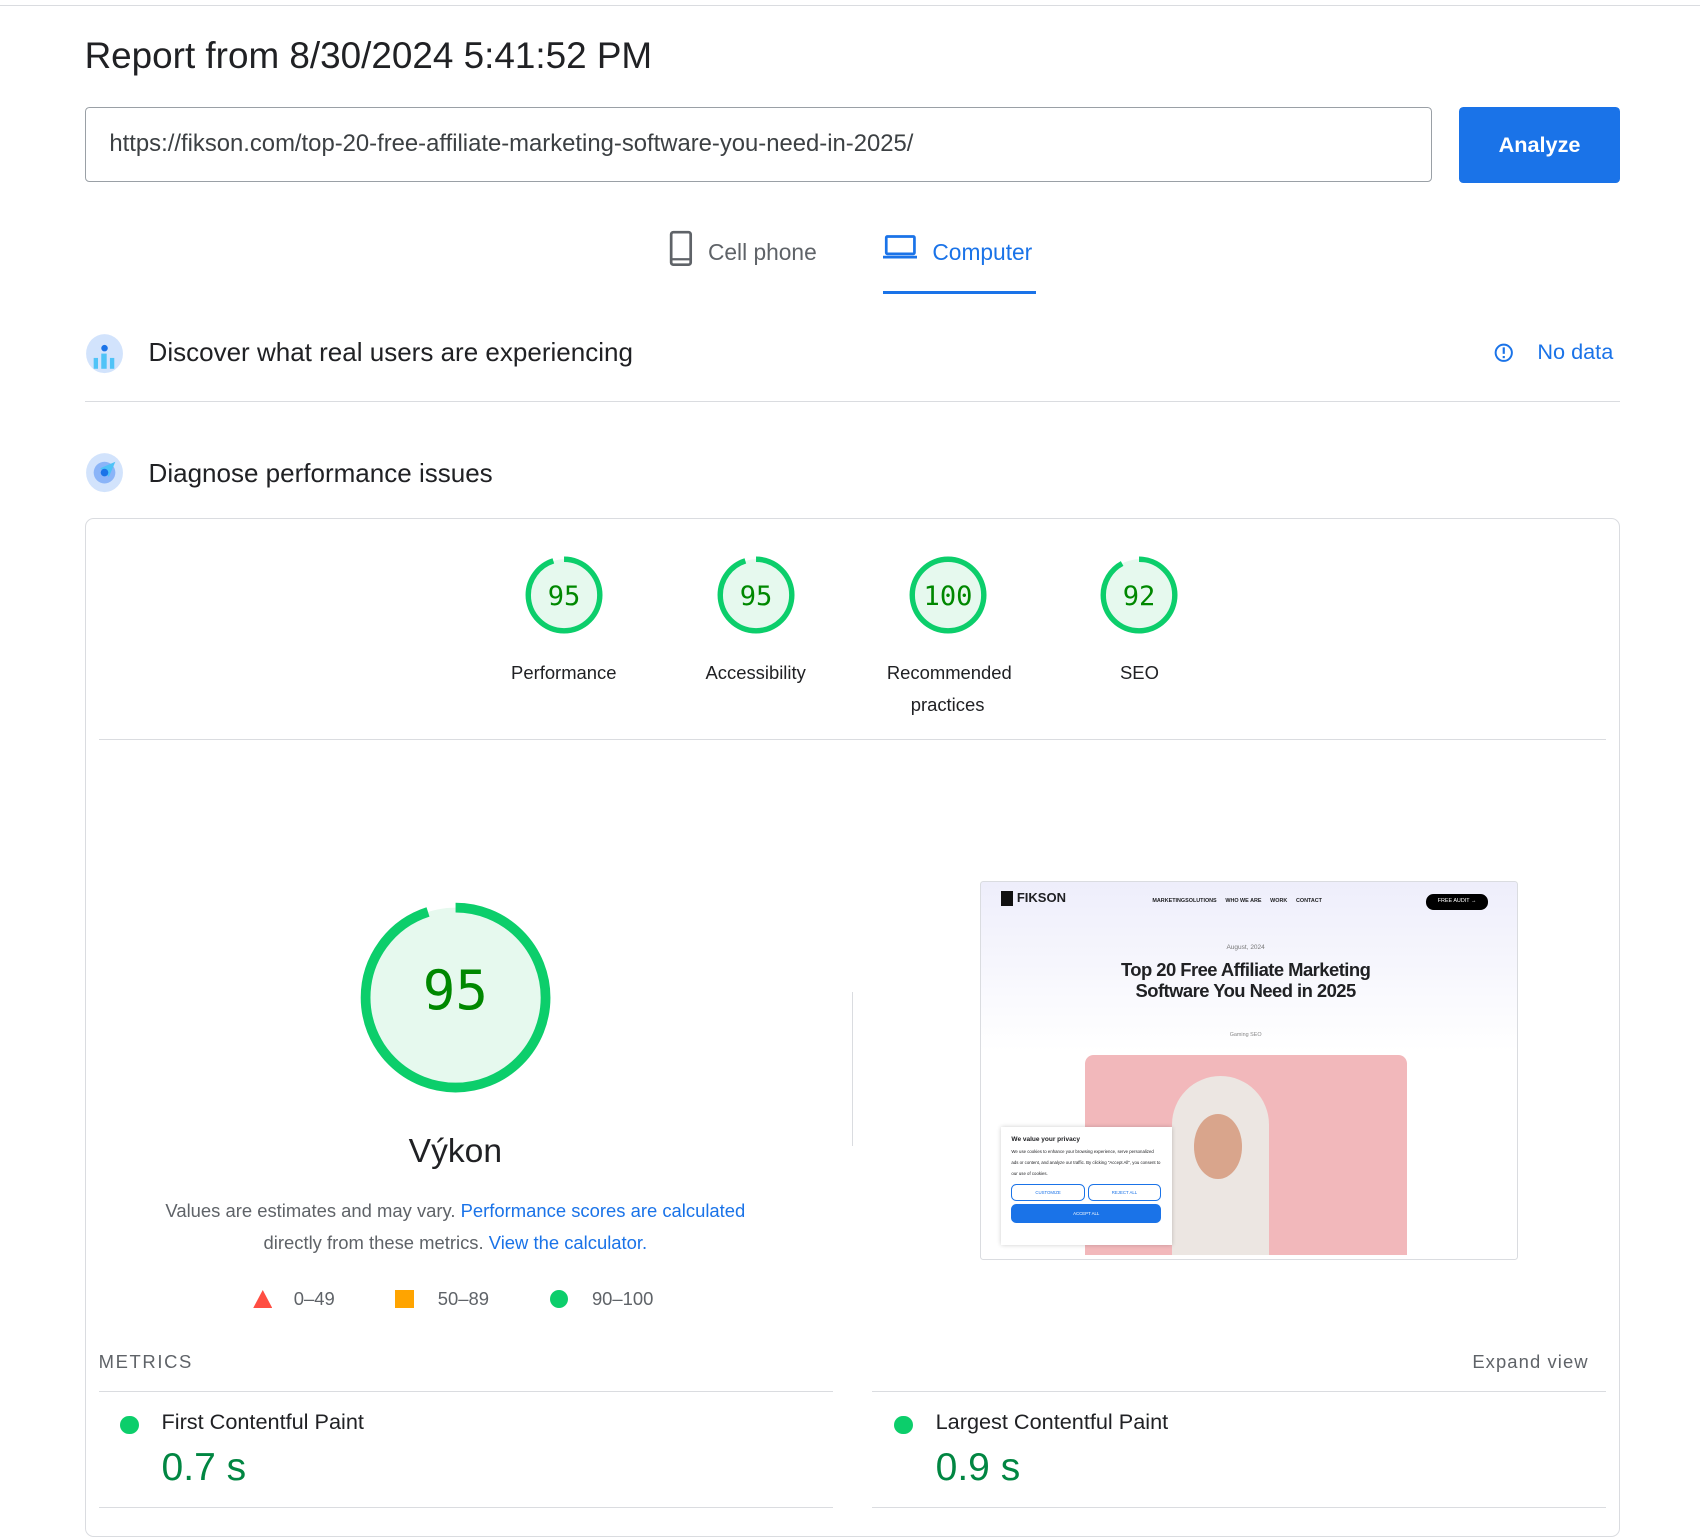  Describe the element at coordinates (262, 1299) in the screenshot. I see `triangle-icon` at that location.